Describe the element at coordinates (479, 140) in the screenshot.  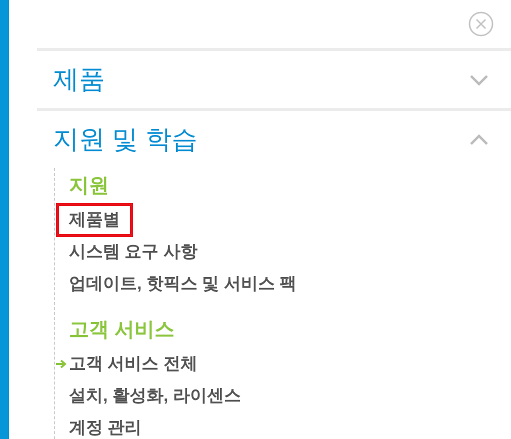
I see `chevron-up-icon` at that location.